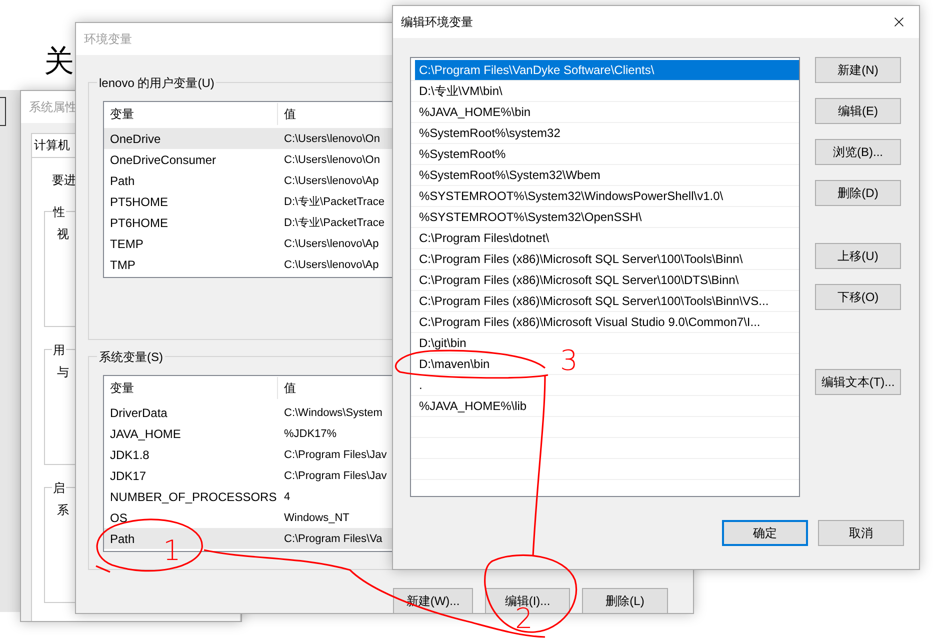  Describe the element at coordinates (248, 454) in the screenshot. I see `variable-row: JDK1.8 C:\Program Files\Jav` at that location.